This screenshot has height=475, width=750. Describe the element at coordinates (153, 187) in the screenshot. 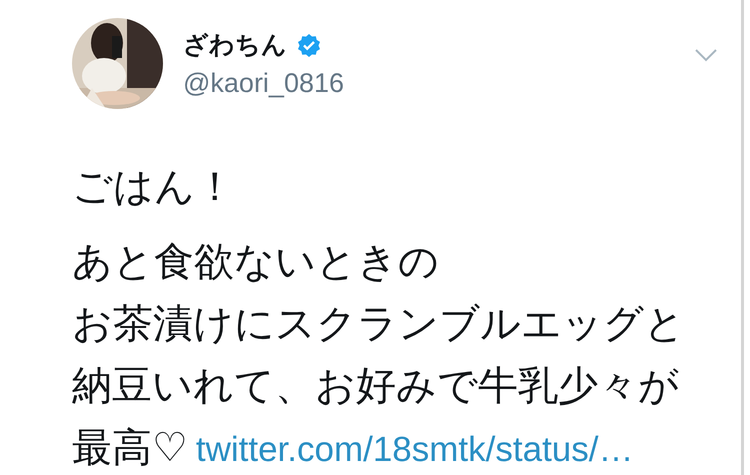

I see `tweet-text: ごはん！` at that location.